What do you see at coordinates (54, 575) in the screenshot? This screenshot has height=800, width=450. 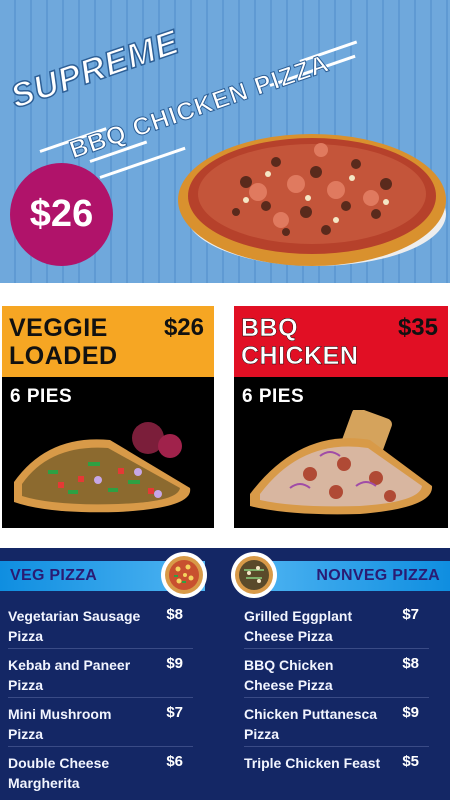 I see `veg-pizza-title: VEG PIZZA` at bounding box center [54, 575].